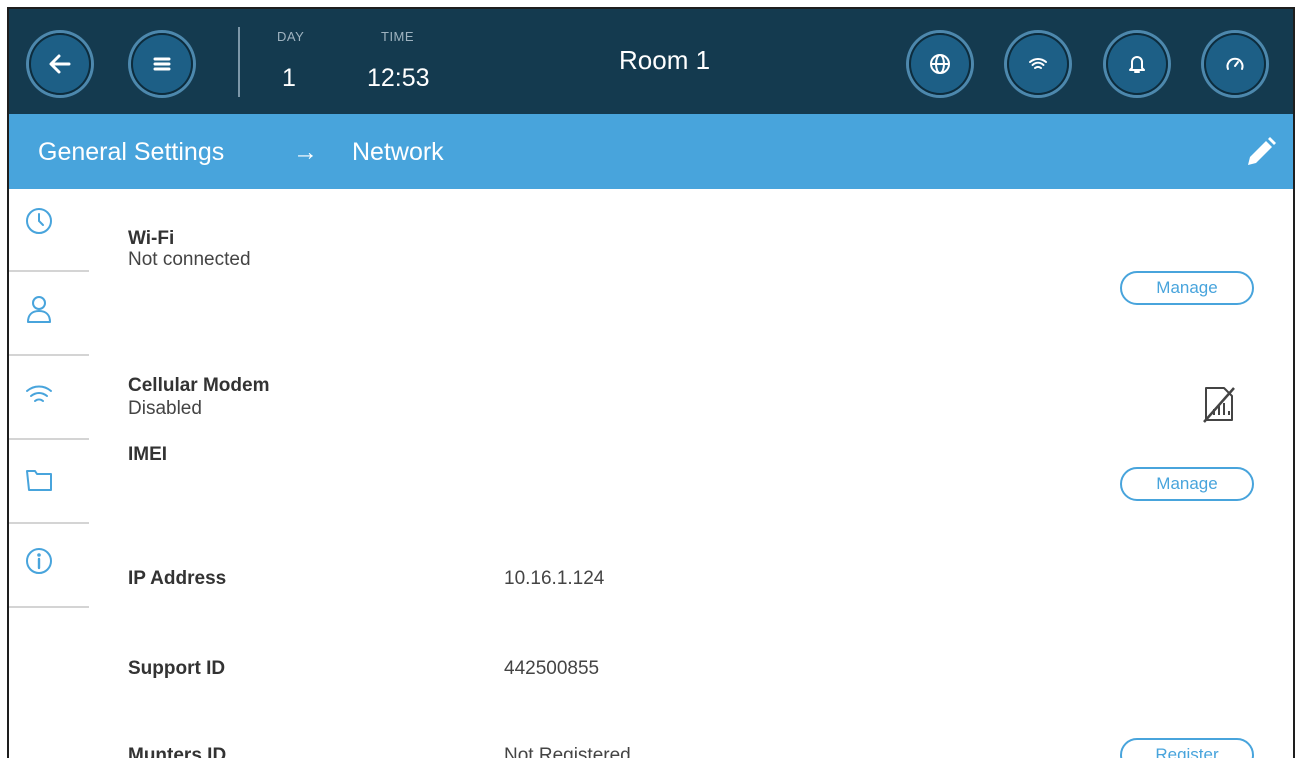 The width and height of the screenshot is (1295, 758). What do you see at coordinates (39, 561) in the screenshot?
I see `info-icon` at bounding box center [39, 561].